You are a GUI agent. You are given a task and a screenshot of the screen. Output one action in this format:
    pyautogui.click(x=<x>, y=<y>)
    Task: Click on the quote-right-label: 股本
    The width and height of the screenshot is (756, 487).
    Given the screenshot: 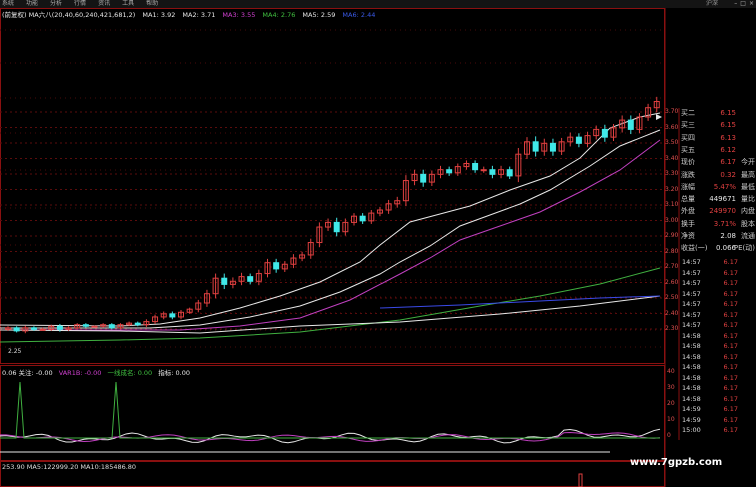 What is the action you would take?
    pyautogui.click(x=748, y=223)
    